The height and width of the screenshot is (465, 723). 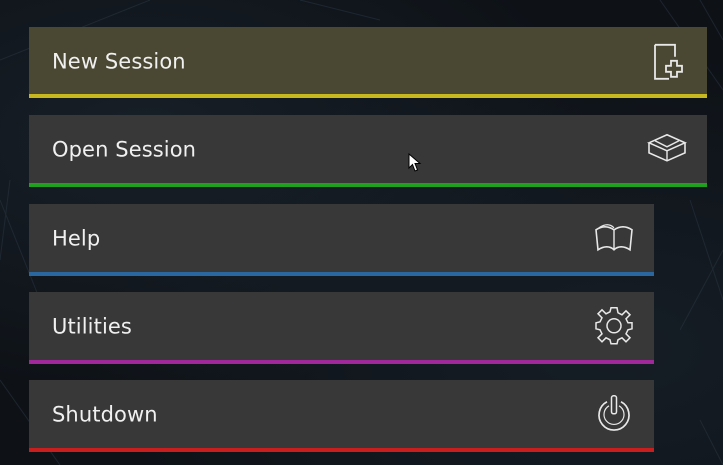 I want to click on open-session-button: Open Session, so click(x=368, y=151).